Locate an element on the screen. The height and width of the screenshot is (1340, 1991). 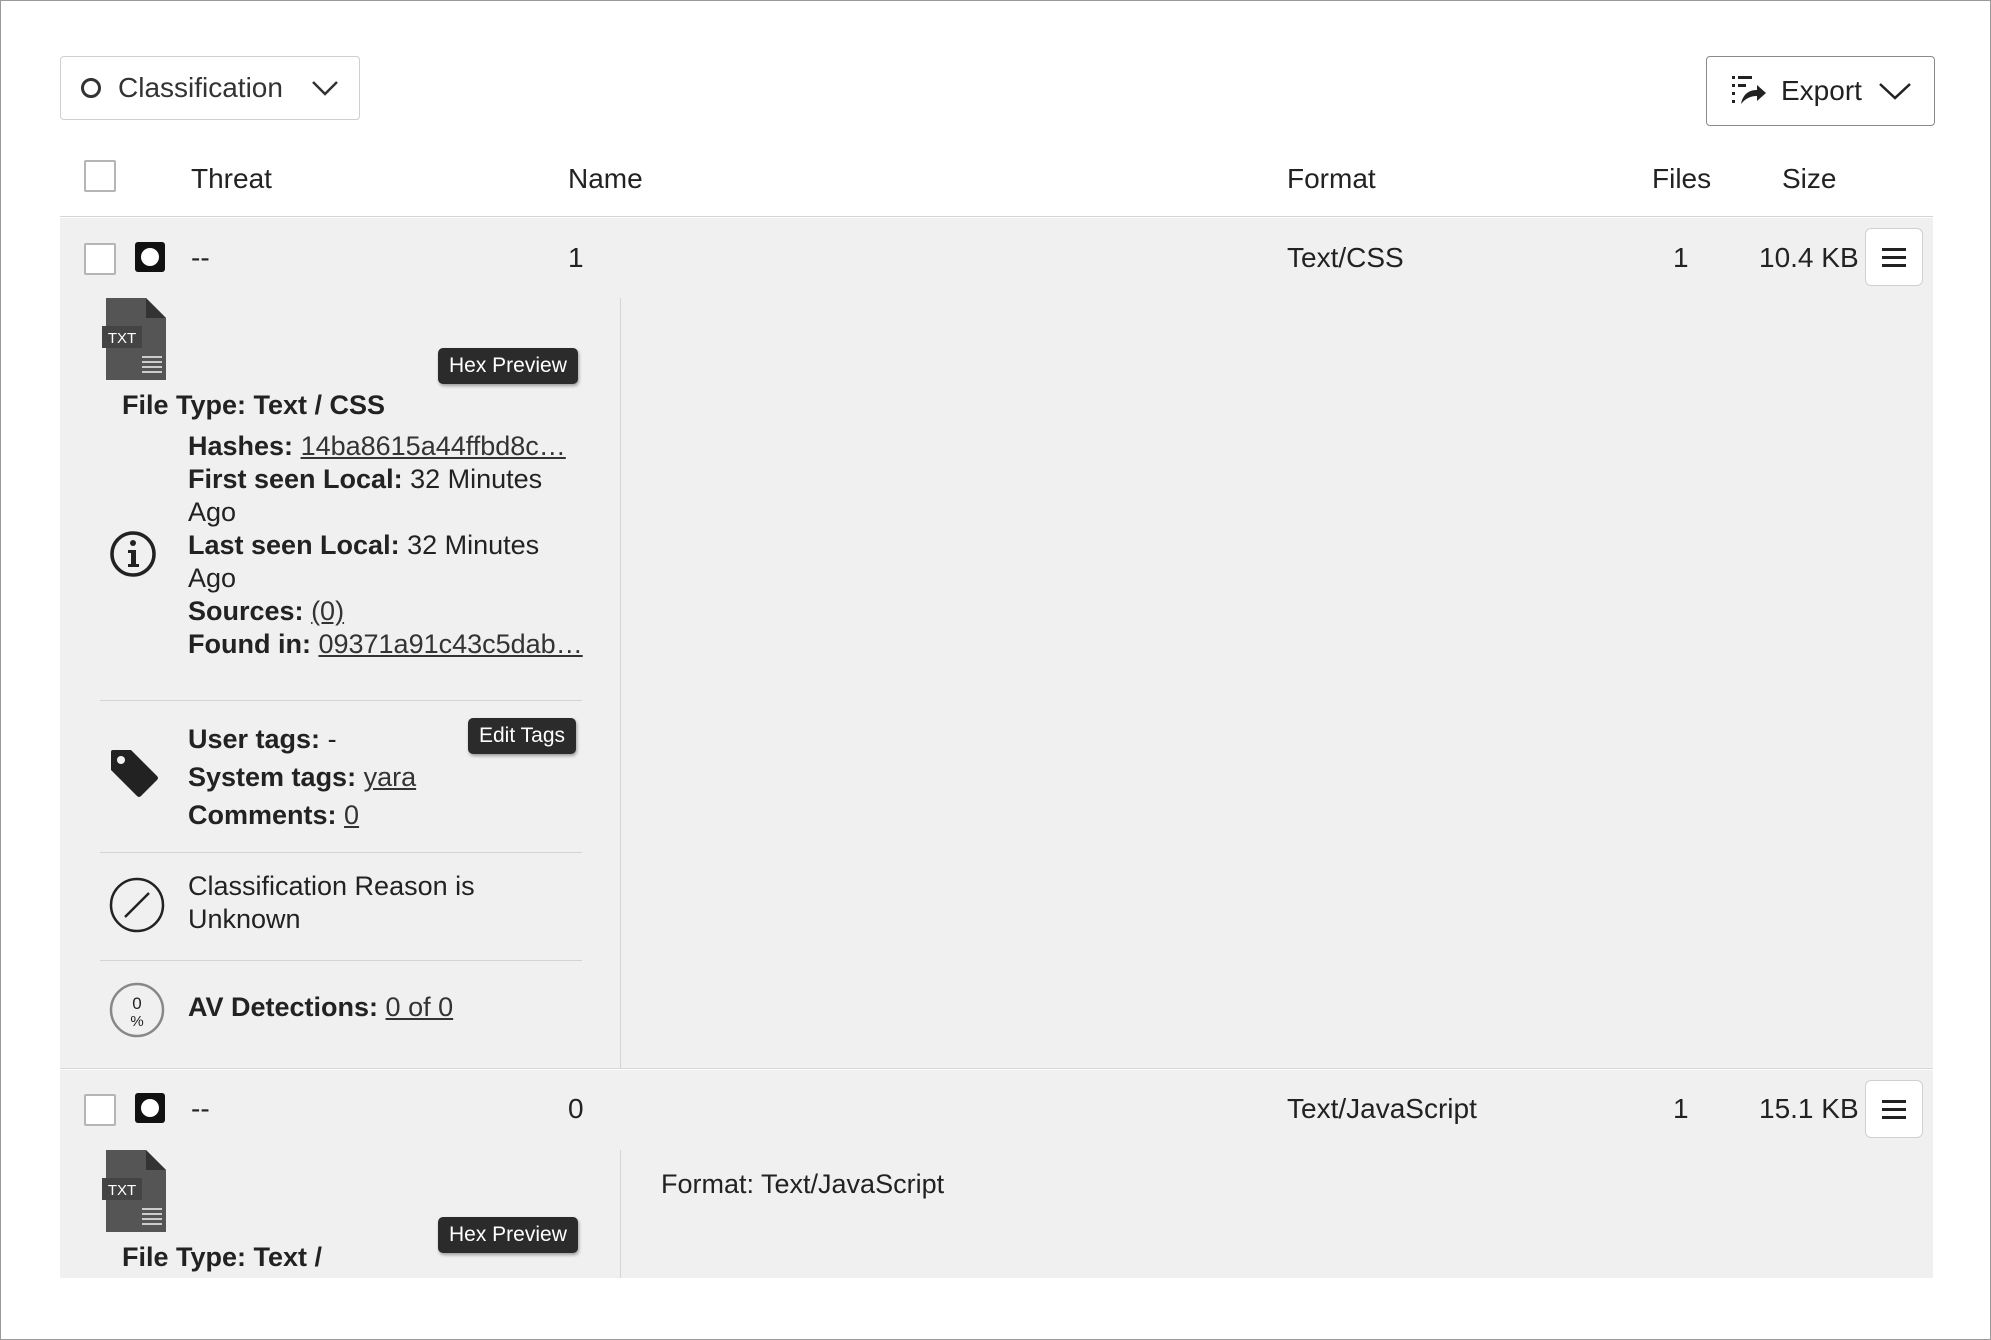
file-type-label: File Type: Text / CSS is located at coordinates (254, 405).